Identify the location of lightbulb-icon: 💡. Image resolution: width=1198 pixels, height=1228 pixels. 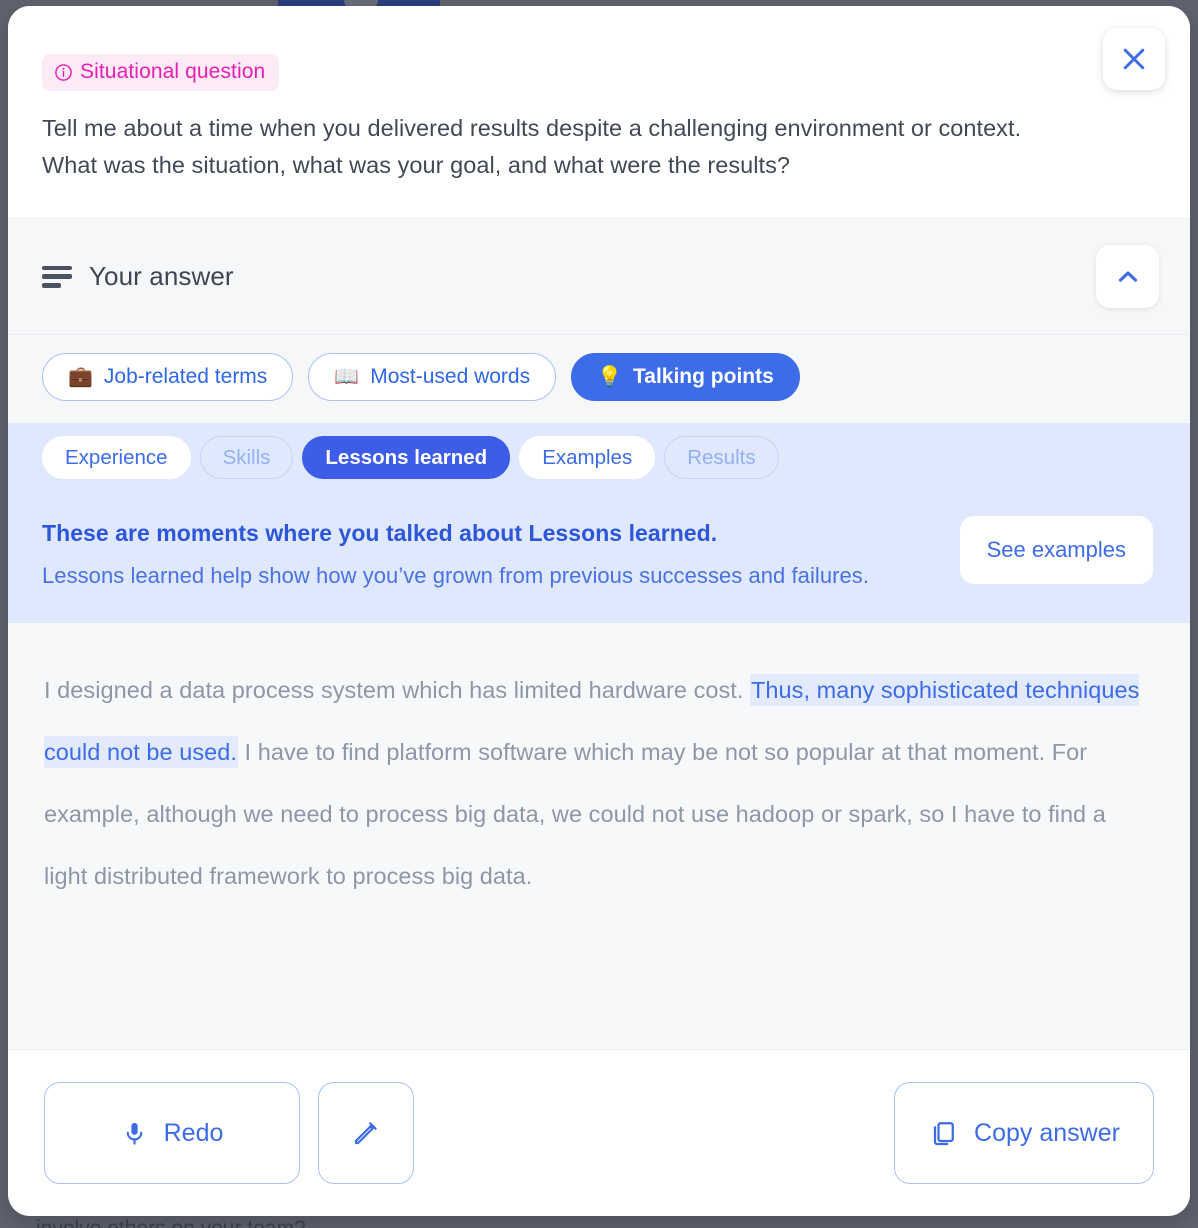
(610, 377).